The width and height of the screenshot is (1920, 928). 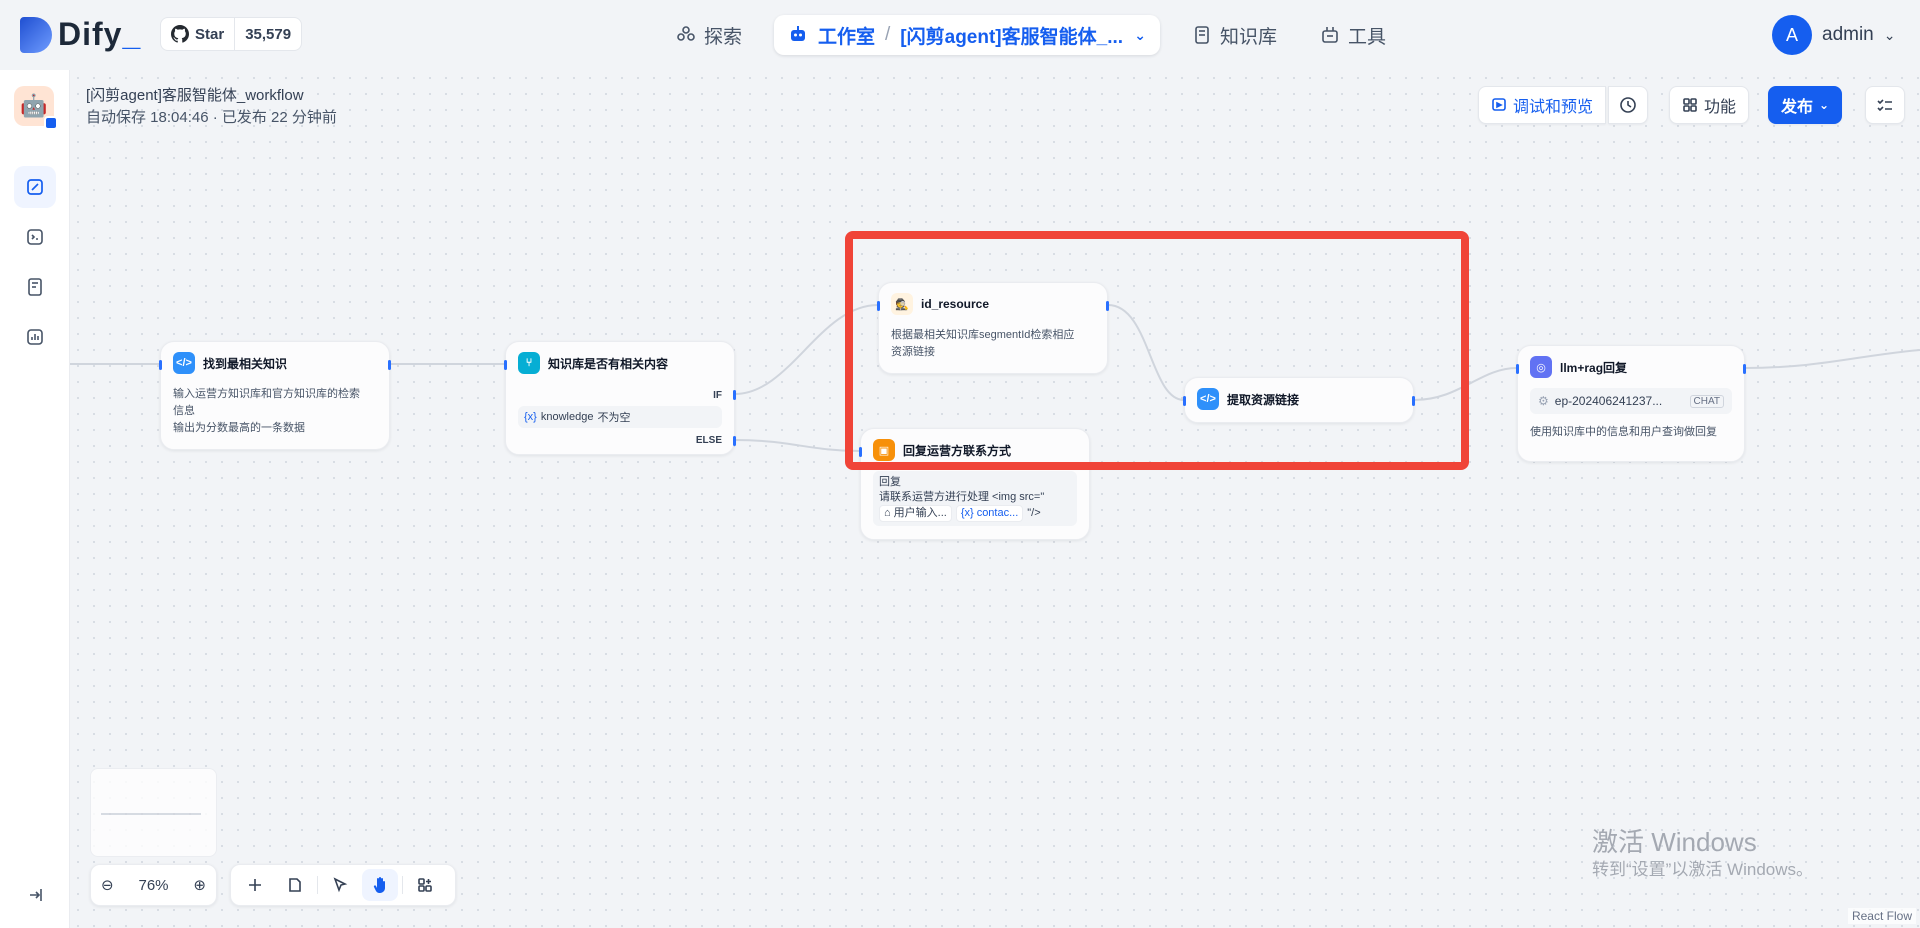 I want to click on collapse-sidebar-icon, so click(x=35, y=895).